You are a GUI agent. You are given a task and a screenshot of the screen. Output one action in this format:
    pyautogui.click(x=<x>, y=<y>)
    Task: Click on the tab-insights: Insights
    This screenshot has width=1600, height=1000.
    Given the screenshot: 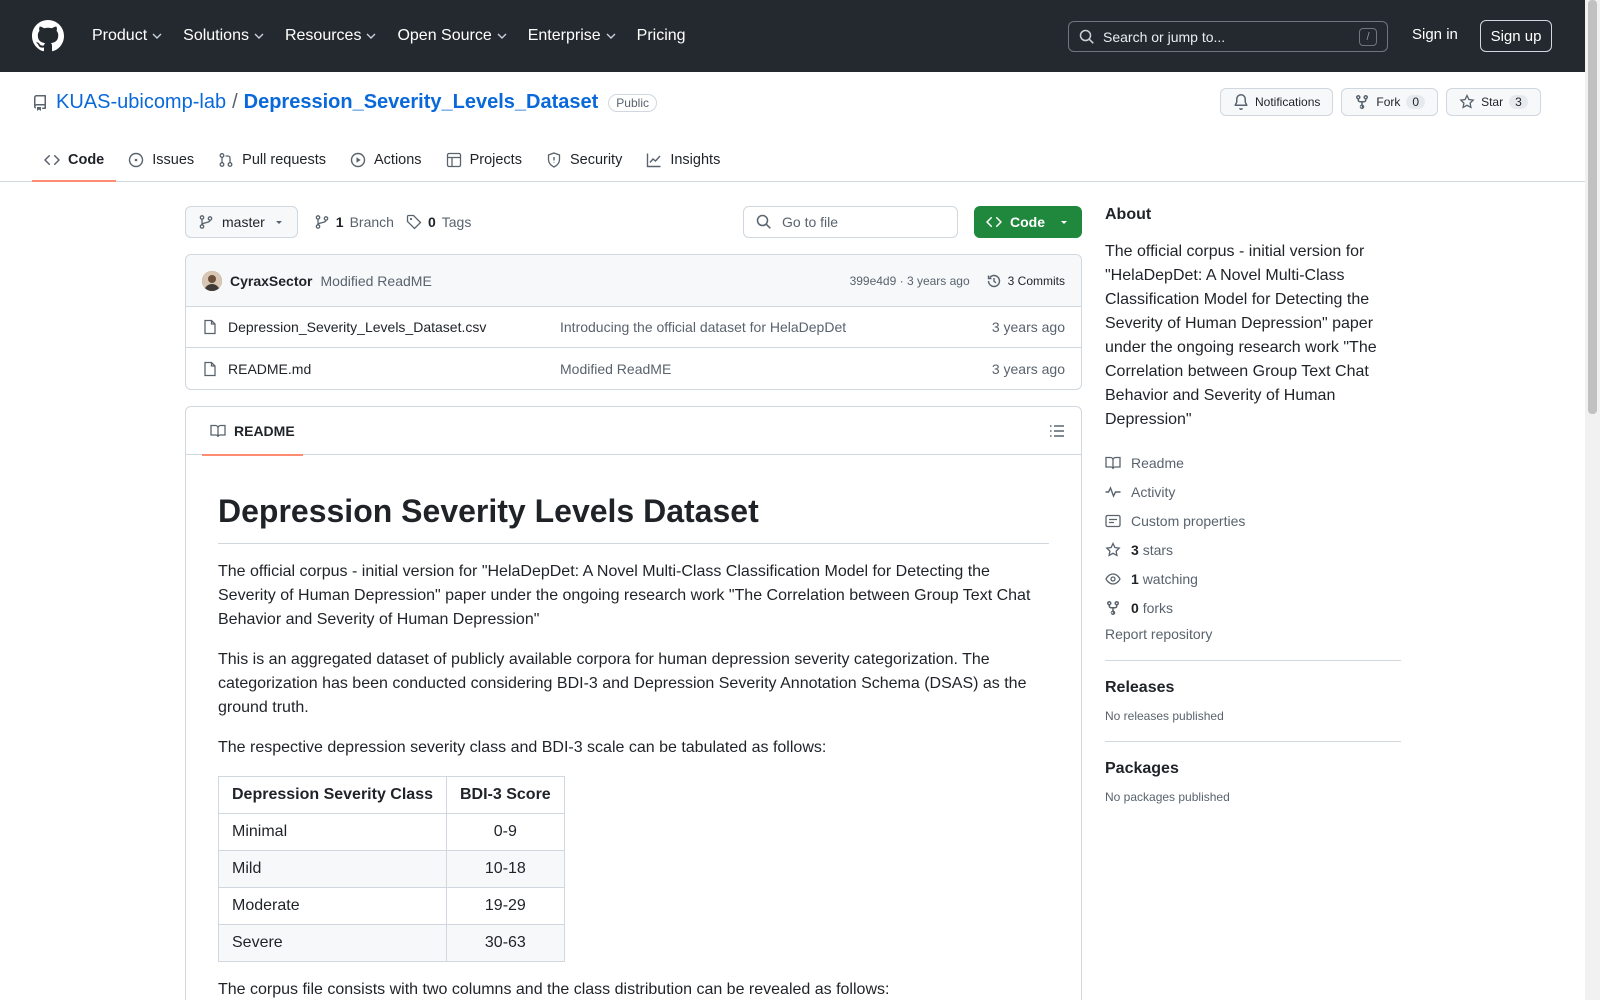 What is the action you would take?
    pyautogui.click(x=683, y=160)
    